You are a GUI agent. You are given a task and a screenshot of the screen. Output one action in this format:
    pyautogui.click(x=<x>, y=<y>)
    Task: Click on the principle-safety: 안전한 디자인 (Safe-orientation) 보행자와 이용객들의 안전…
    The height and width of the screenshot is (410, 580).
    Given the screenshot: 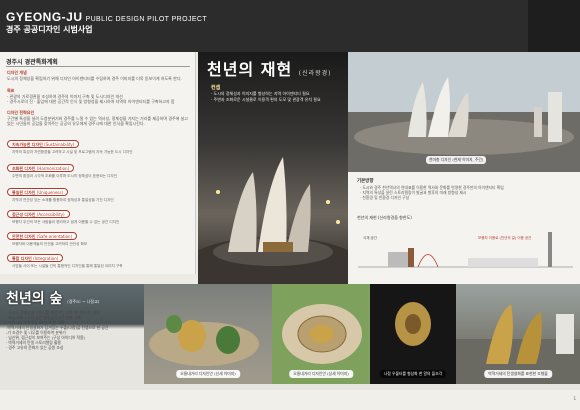 What is the action you would take?
    pyautogui.click(x=100, y=243)
    